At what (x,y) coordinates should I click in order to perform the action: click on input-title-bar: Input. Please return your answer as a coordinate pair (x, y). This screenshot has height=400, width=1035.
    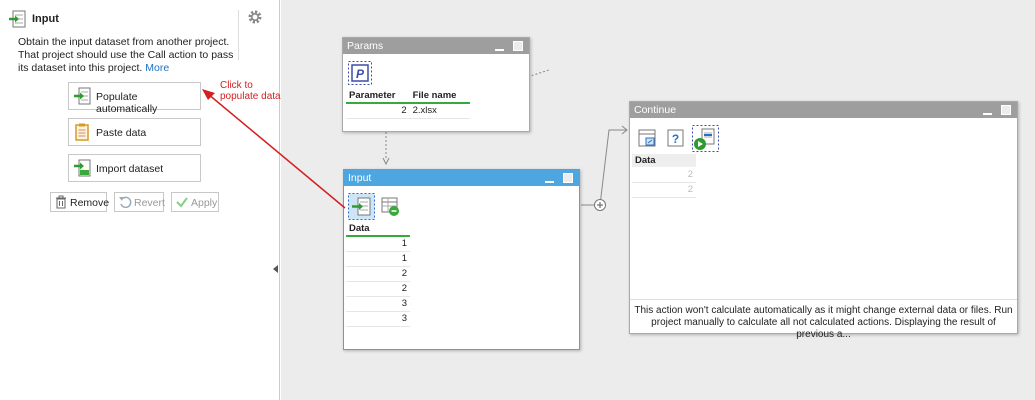
    Looking at the image, I should click on (461, 178).